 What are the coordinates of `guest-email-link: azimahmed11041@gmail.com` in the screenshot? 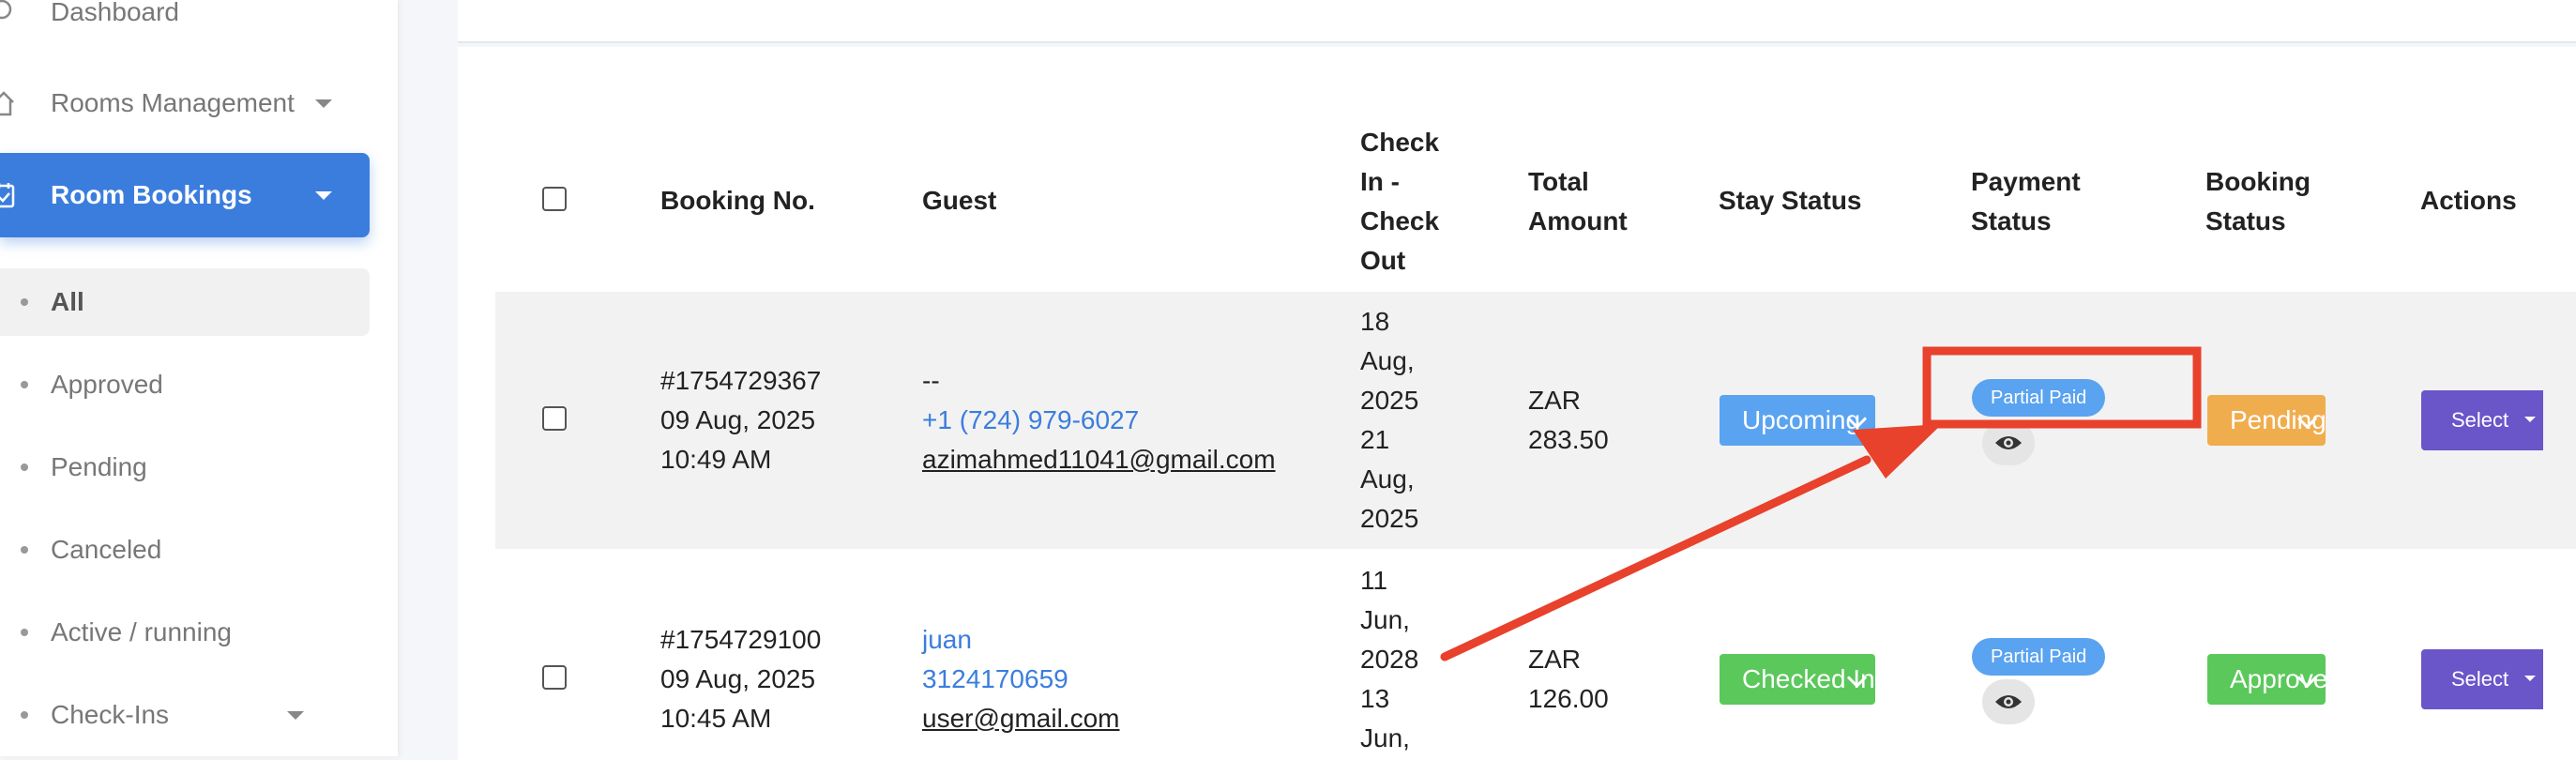 It's located at (1099, 460).